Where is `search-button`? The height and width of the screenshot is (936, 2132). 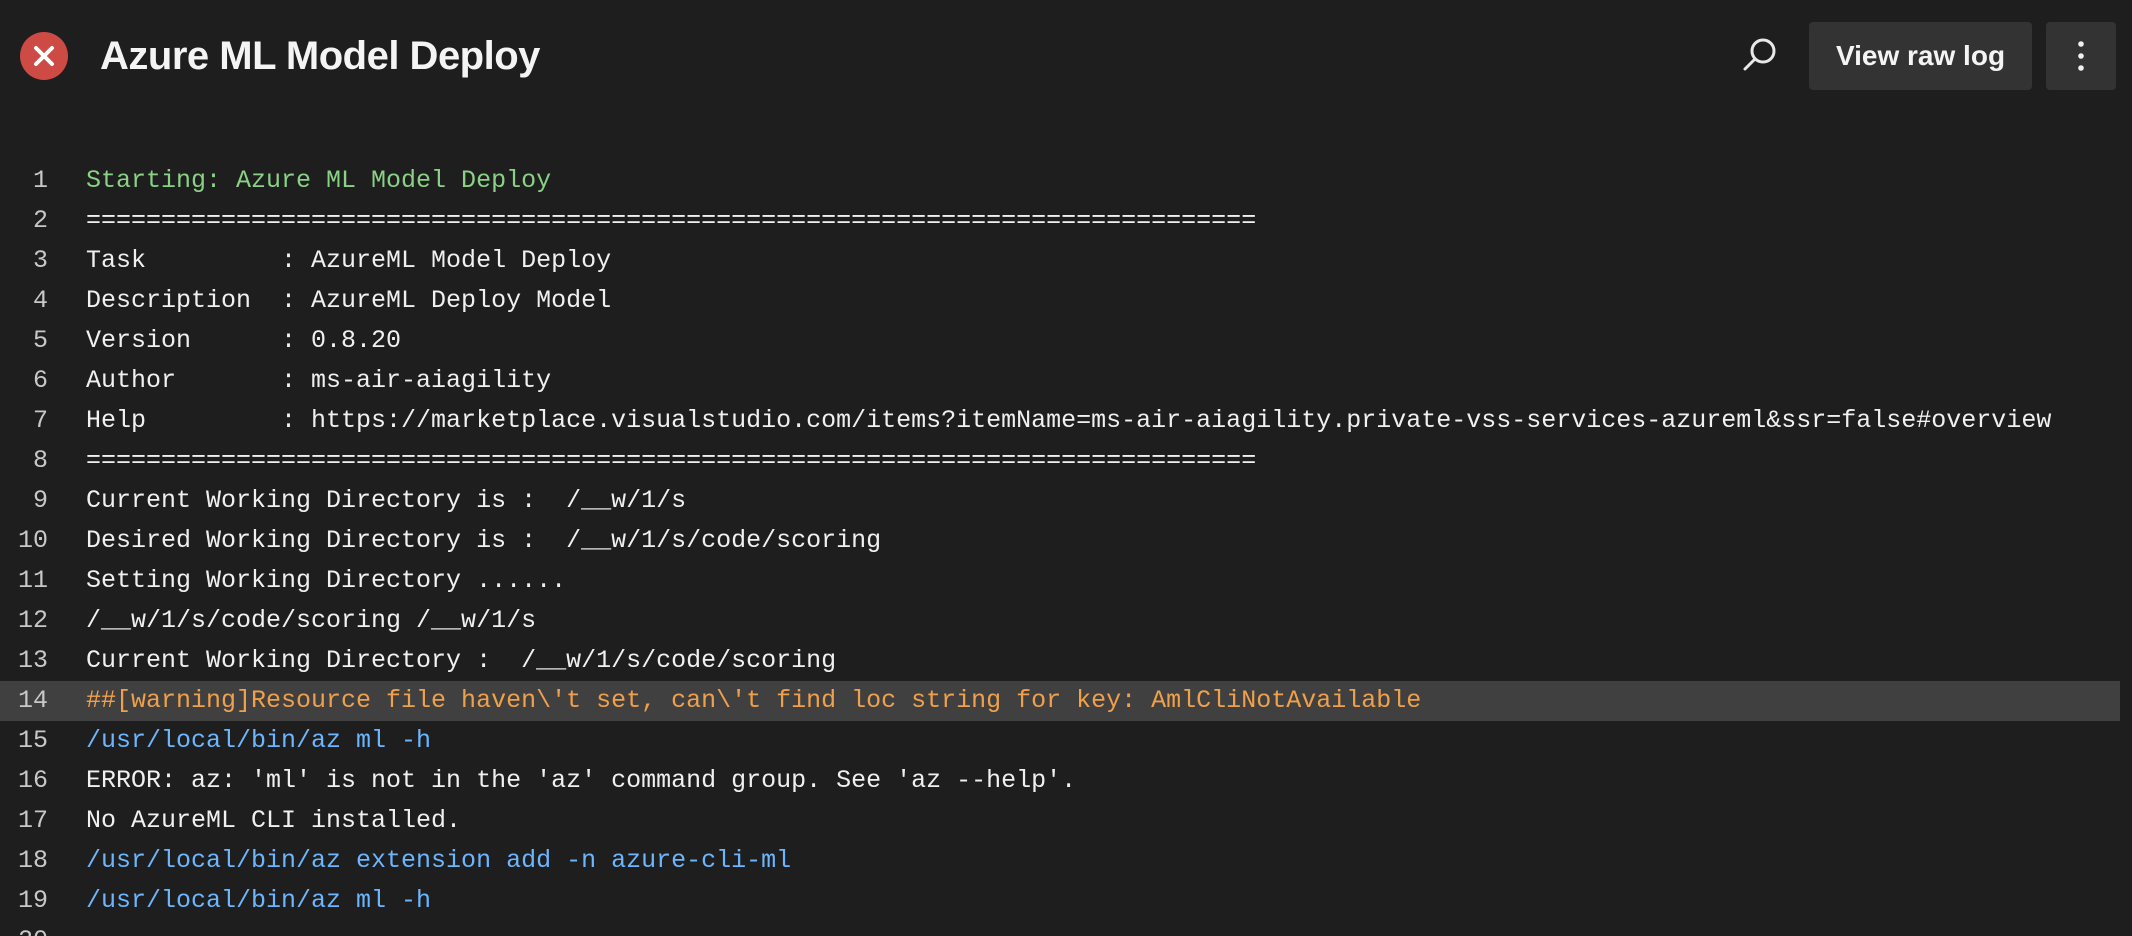 search-button is located at coordinates (1760, 56).